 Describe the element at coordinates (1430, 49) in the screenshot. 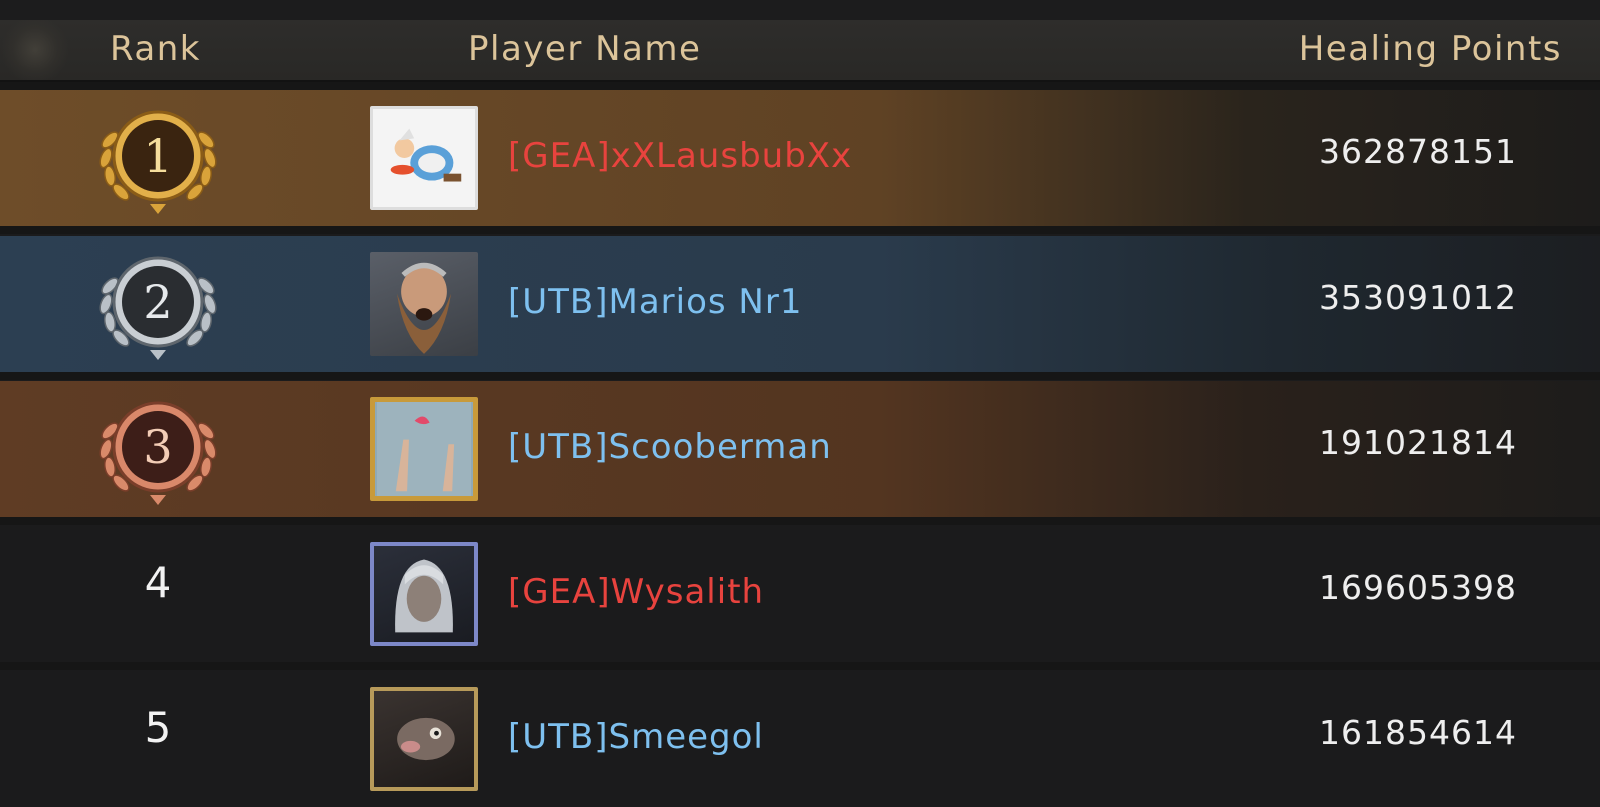

I see `healing-points-column-header: Healing Points` at that location.